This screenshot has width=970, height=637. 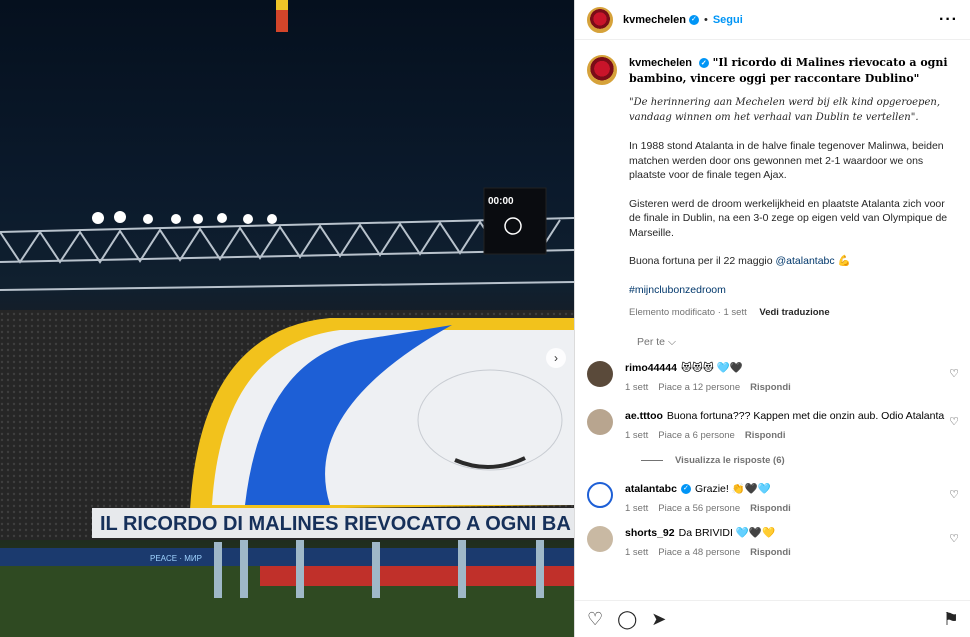 What do you see at coordinates (556, 358) in the screenshot?
I see `next-image-button: ›` at bounding box center [556, 358].